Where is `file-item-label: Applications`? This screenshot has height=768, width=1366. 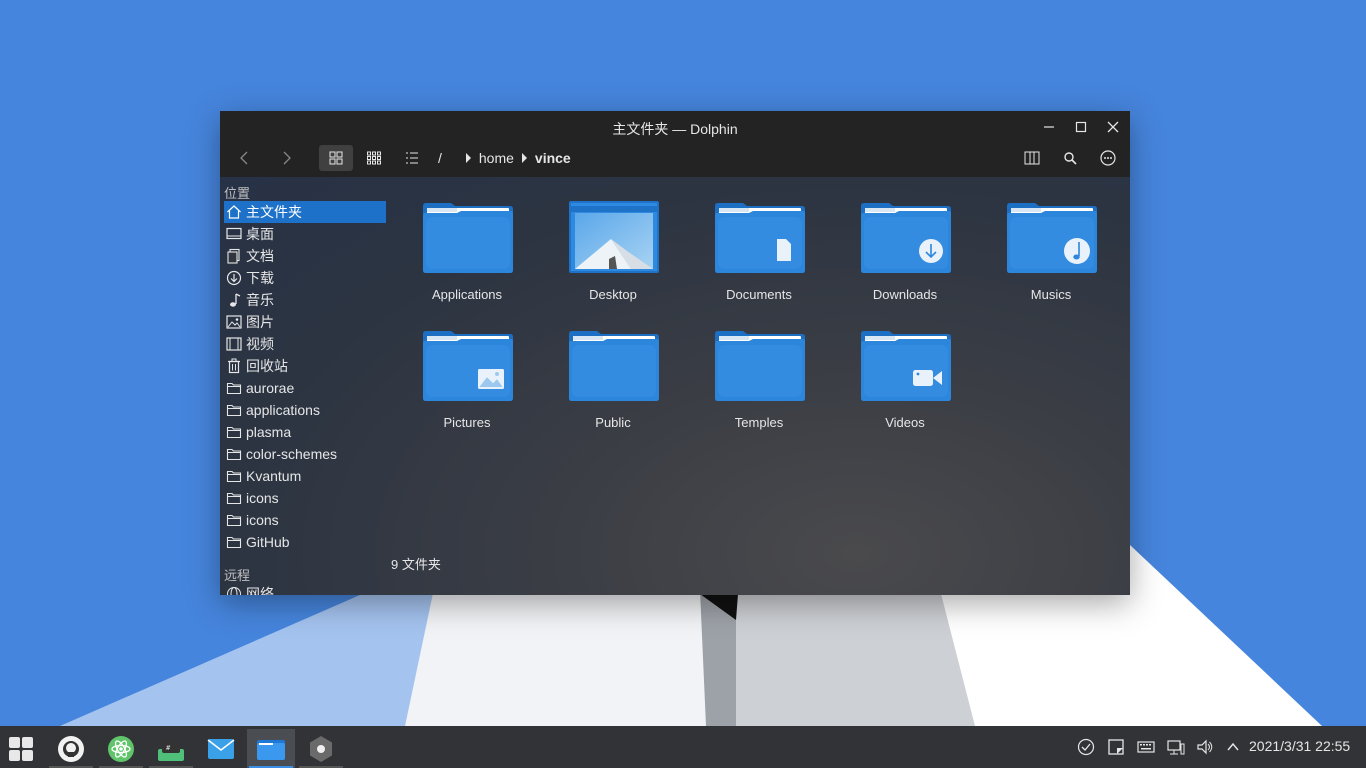 file-item-label: Applications is located at coordinates (467, 294).